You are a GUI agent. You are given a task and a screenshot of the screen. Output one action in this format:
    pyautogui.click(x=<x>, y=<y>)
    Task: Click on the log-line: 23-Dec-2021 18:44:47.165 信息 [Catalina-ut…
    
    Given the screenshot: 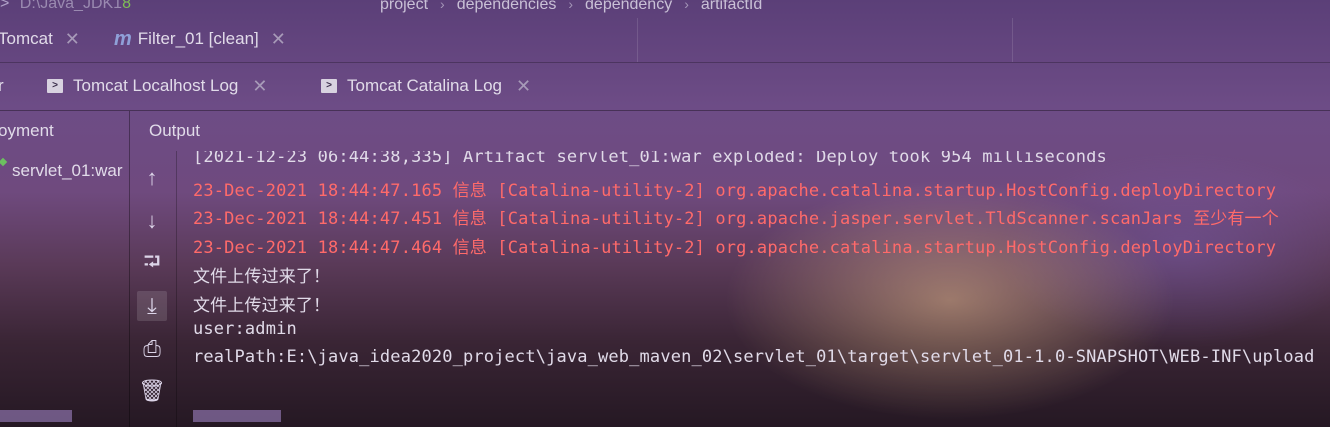 What is the action you would take?
    pyautogui.click(x=735, y=191)
    